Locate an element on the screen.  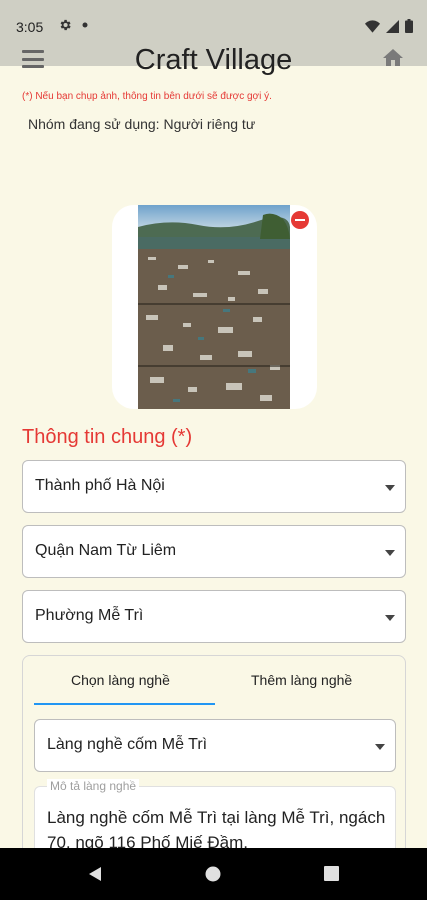
system-nav-bar is located at coordinates (213, 874).